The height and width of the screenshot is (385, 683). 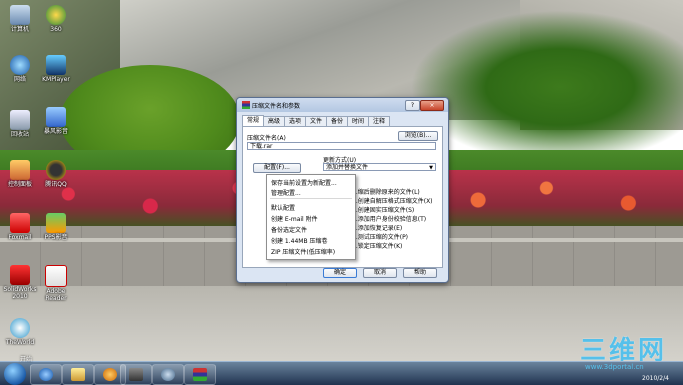 I want to click on option-label: ...缩后删除原来的文件(L), so click(x=386, y=192).